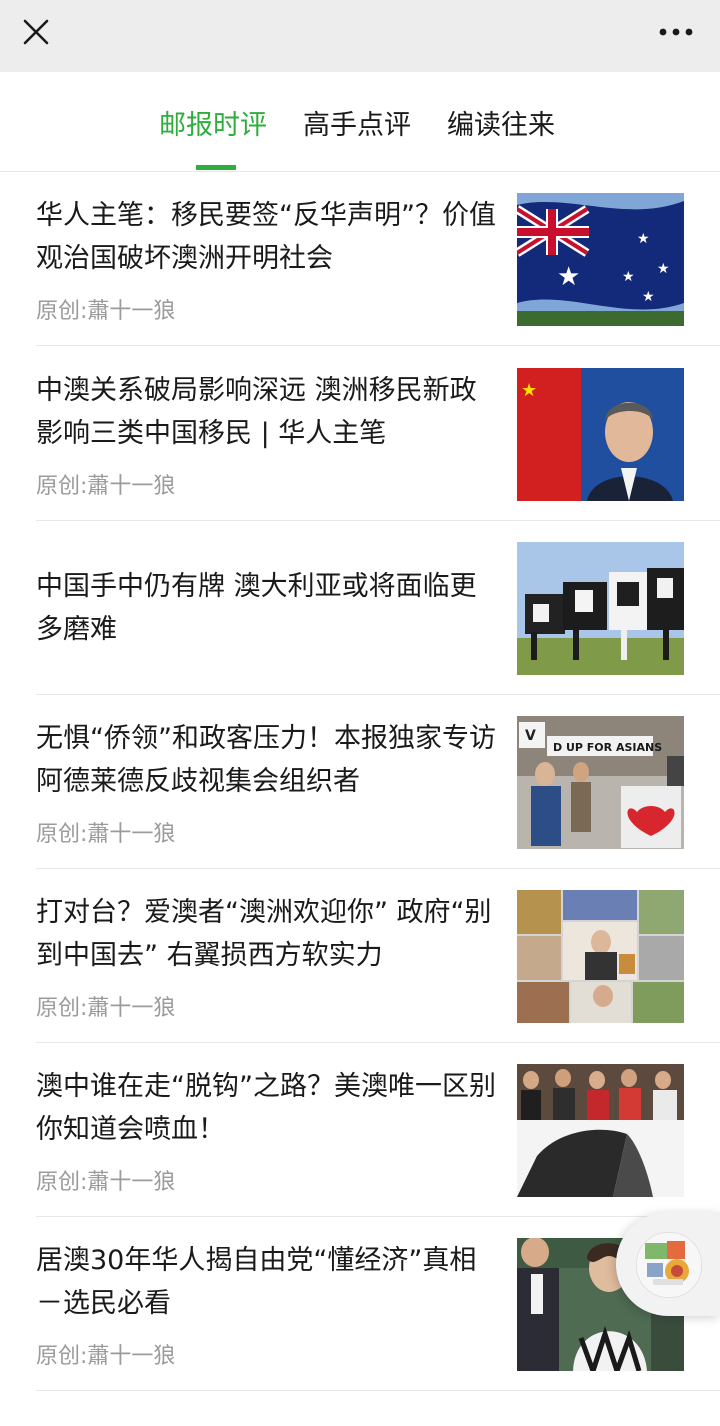  What do you see at coordinates (357, 126) in the screenshot?
I see `tab-expert-review: 高手点评` at bounding box center [357, 126].